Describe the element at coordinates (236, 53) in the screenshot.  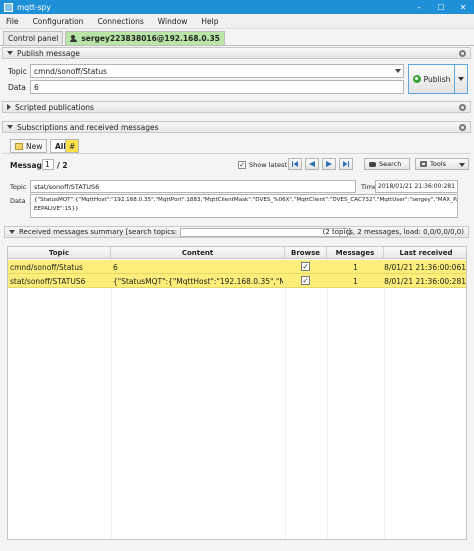
I see `publish-pane-header: Publish message` at that location.